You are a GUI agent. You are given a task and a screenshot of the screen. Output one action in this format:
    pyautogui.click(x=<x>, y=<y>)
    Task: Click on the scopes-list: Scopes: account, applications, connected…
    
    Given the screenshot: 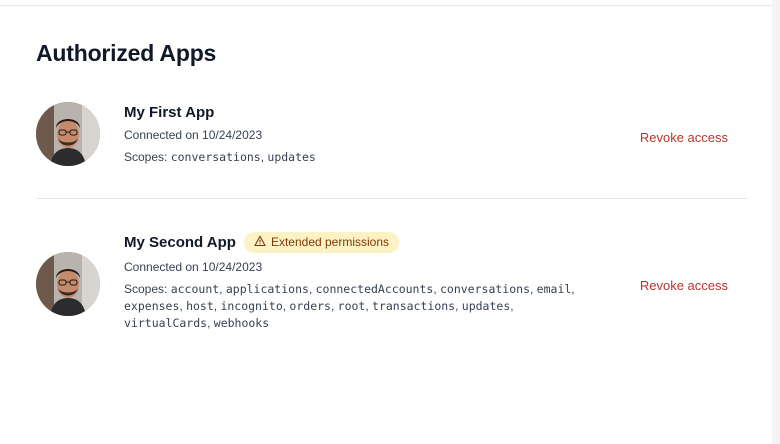 What is the action you would take?
    pyautogui.click(x=349, y=306)
    